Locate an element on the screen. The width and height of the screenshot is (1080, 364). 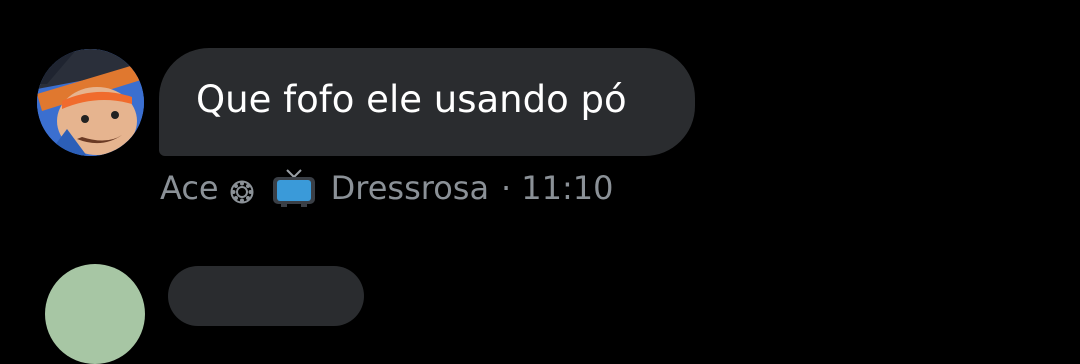
author-name: Ace is located at coordinates (189, 188).